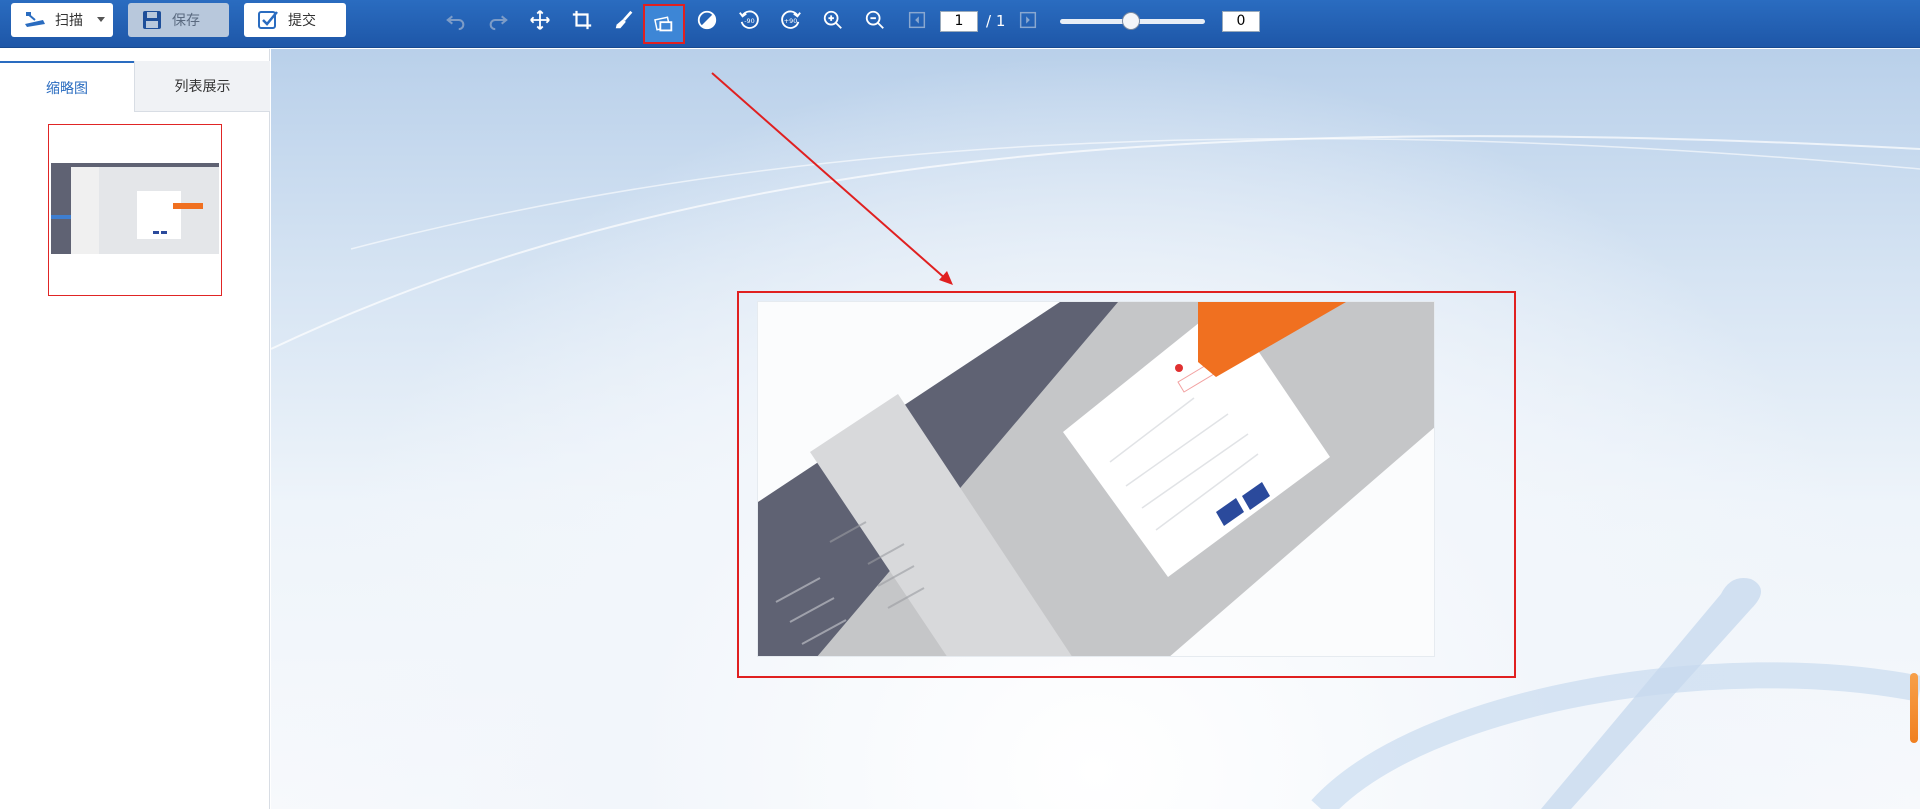  I want to click on undo-button, so click(456, 20).